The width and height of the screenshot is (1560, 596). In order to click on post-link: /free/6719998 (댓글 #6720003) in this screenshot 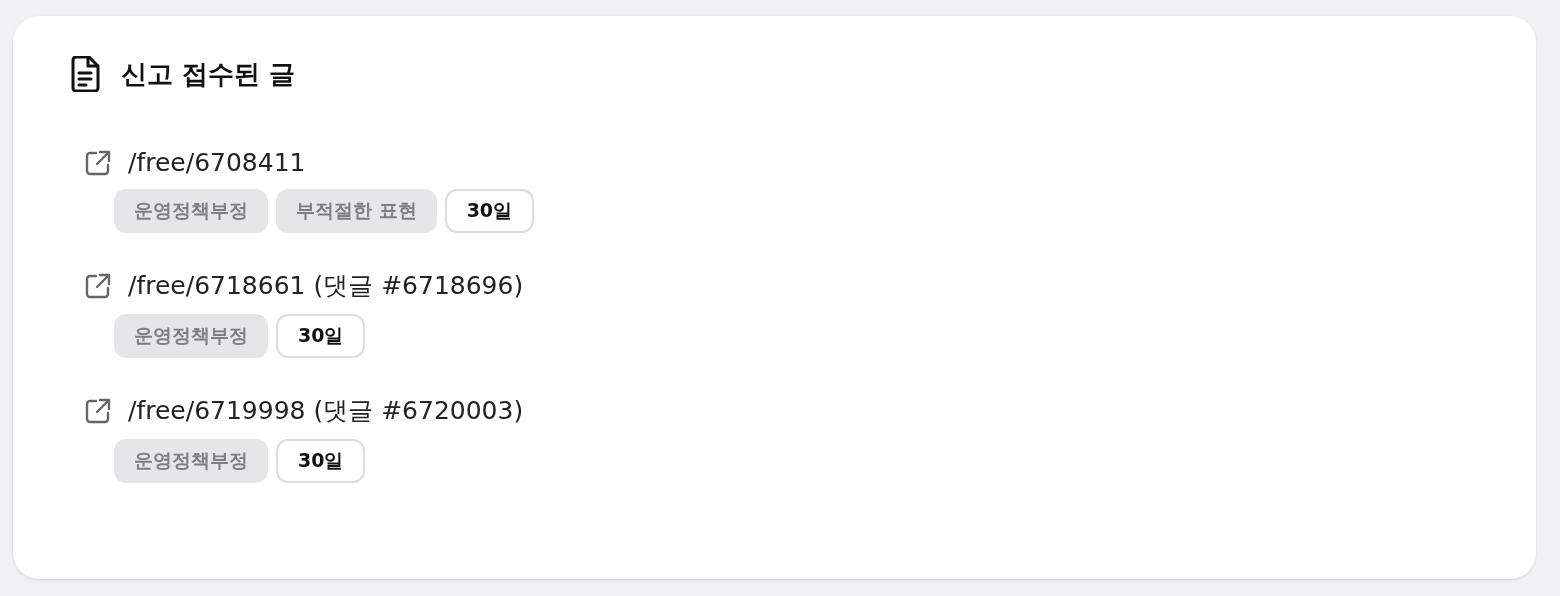, I will do `click(326, 410)`.